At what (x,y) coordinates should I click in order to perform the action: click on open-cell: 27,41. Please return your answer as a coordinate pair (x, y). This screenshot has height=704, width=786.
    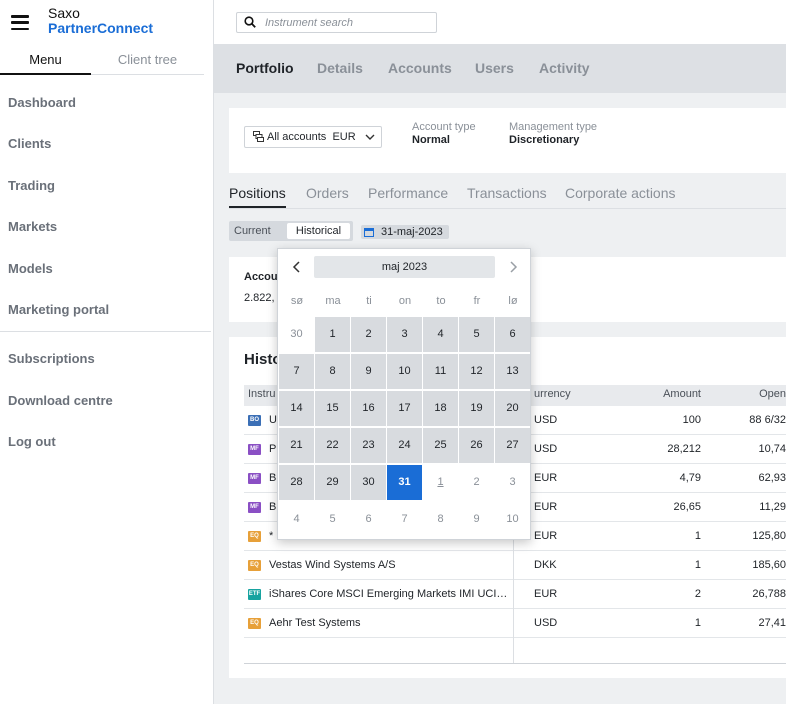
    Looking at the image, I should click on (772, 623).